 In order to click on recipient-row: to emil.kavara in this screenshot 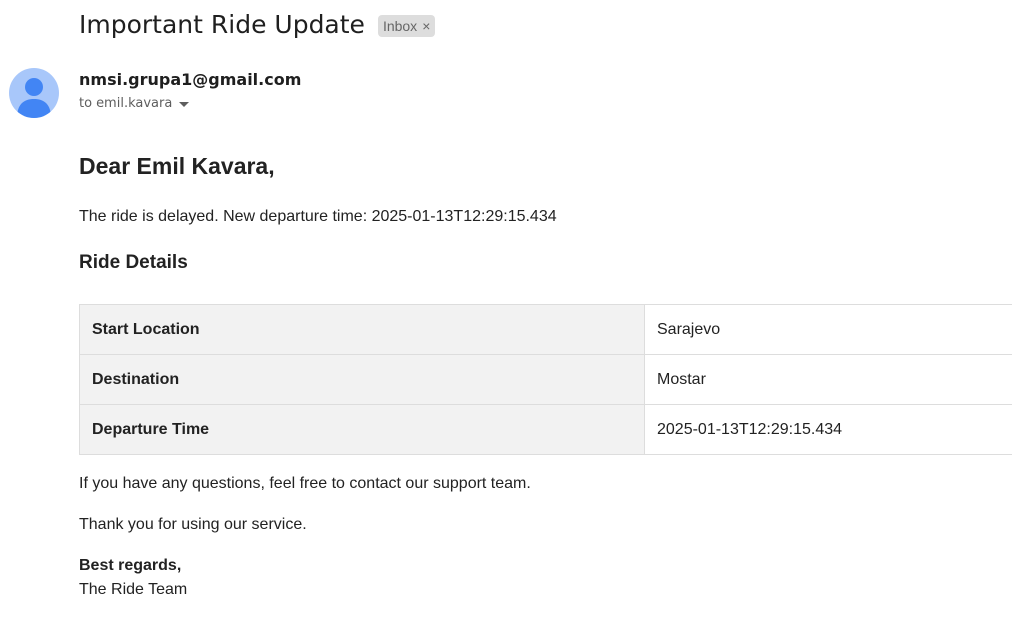, I will do `click(134, 103)`.